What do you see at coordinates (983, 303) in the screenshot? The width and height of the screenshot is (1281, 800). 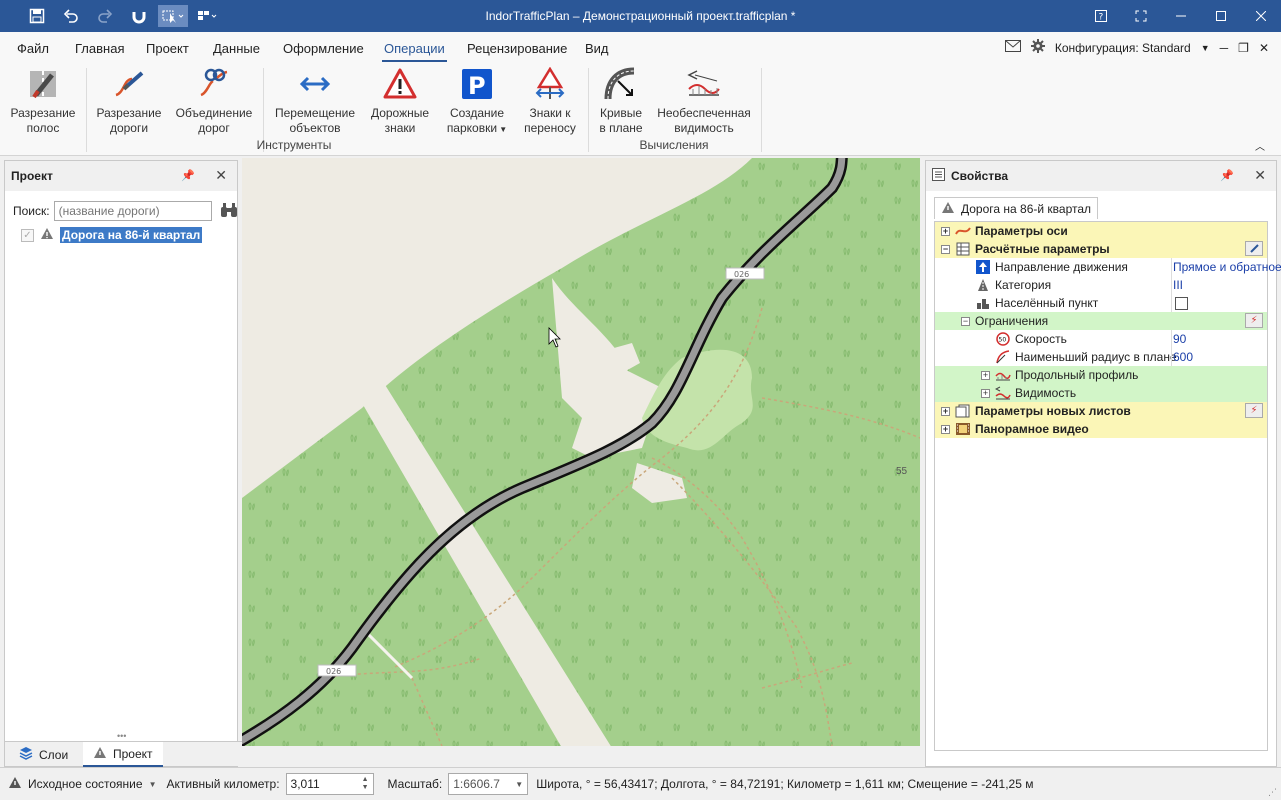 I see `settlement-icon` at bounding box center [983, 303].